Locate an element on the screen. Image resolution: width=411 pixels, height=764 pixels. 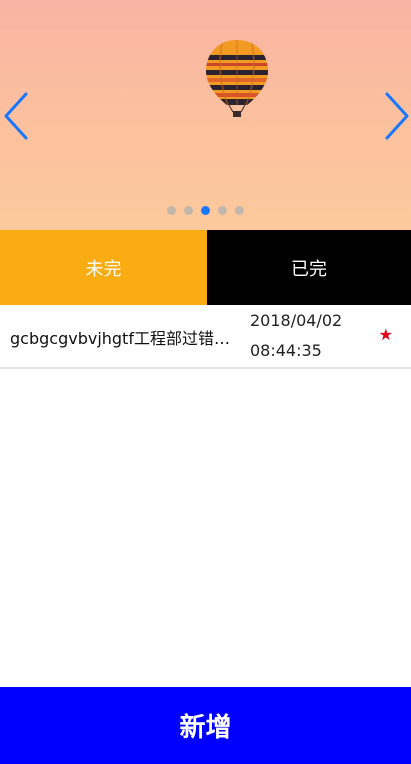
tab-done: 已完 is located at coordinates (309, 267).